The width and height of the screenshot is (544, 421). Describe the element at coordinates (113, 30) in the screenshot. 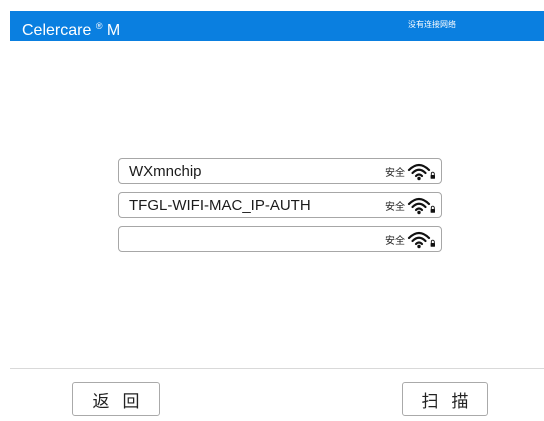

I see `app-model: M` at that location.